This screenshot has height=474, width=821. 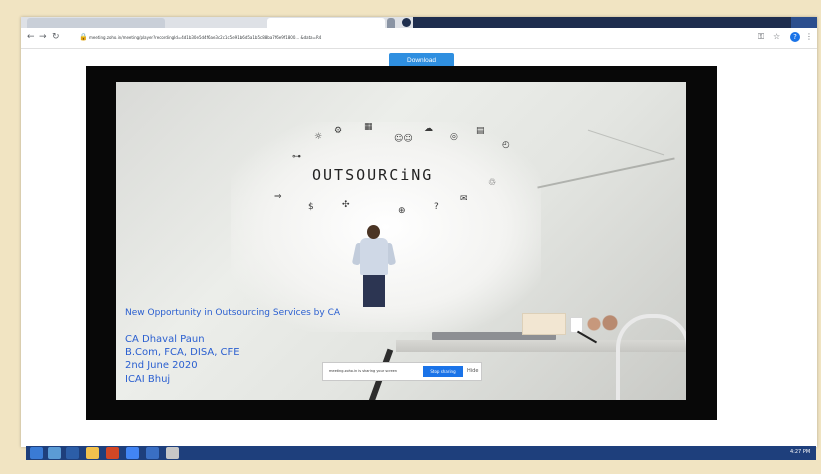 I want to click on decor-objects, so click(x=602, y=324).